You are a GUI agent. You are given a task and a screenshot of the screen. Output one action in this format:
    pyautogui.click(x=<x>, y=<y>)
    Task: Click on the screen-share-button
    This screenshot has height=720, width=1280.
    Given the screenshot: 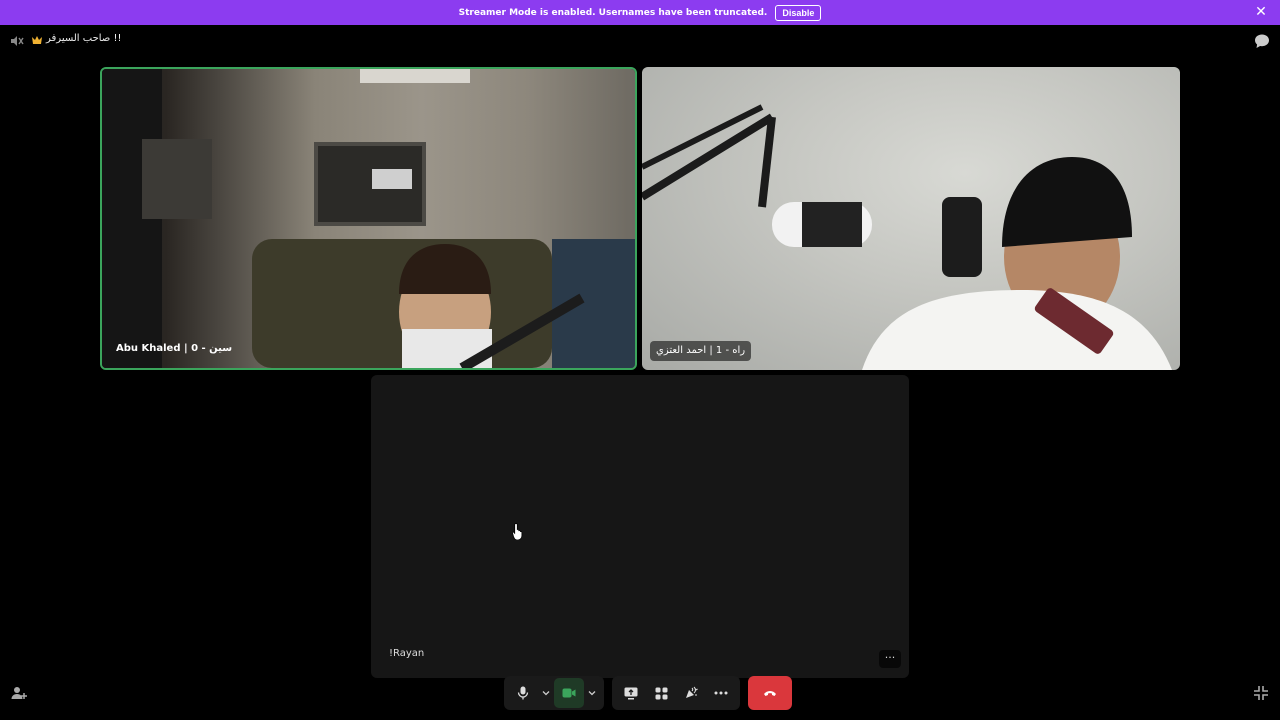 What is the action you would take?
    pyautogui.click(x=631, y=693)
    